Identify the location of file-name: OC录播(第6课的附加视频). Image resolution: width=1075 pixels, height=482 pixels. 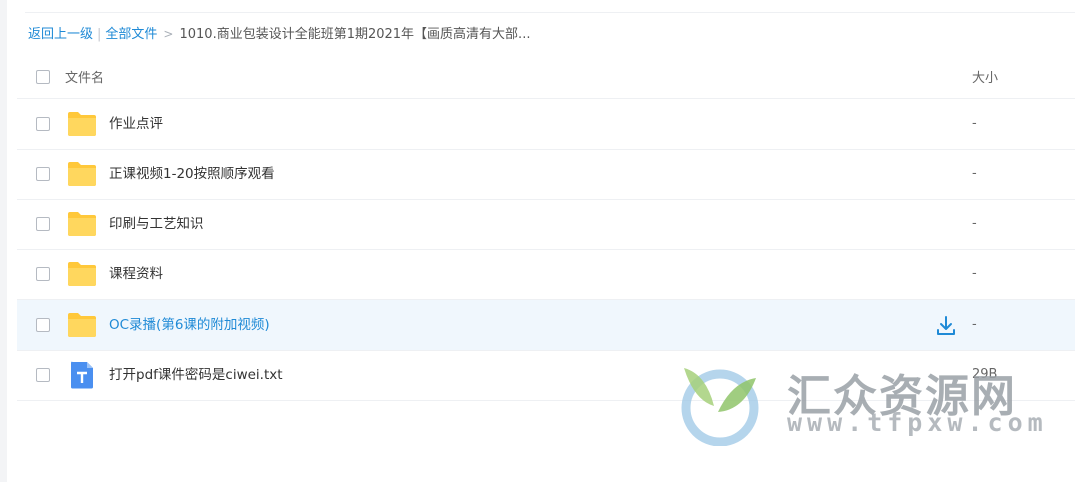
(189, 325).